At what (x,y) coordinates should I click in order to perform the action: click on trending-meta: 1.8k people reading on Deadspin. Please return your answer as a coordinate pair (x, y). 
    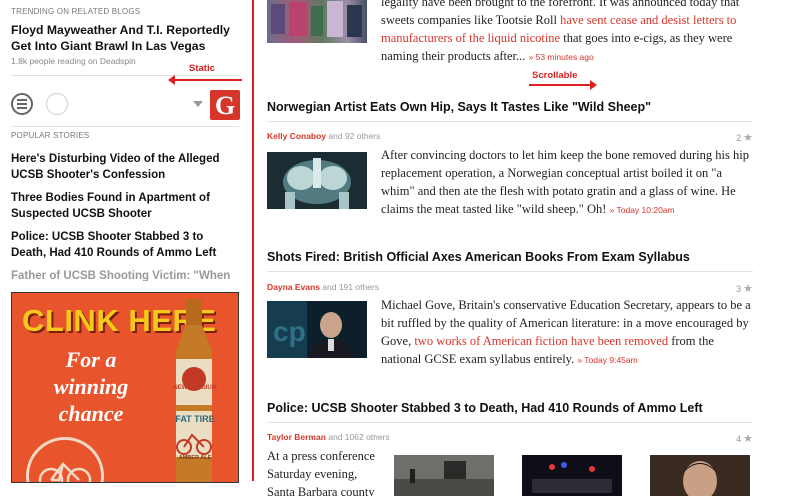
    Looking at the image, I should click on (73, 61).